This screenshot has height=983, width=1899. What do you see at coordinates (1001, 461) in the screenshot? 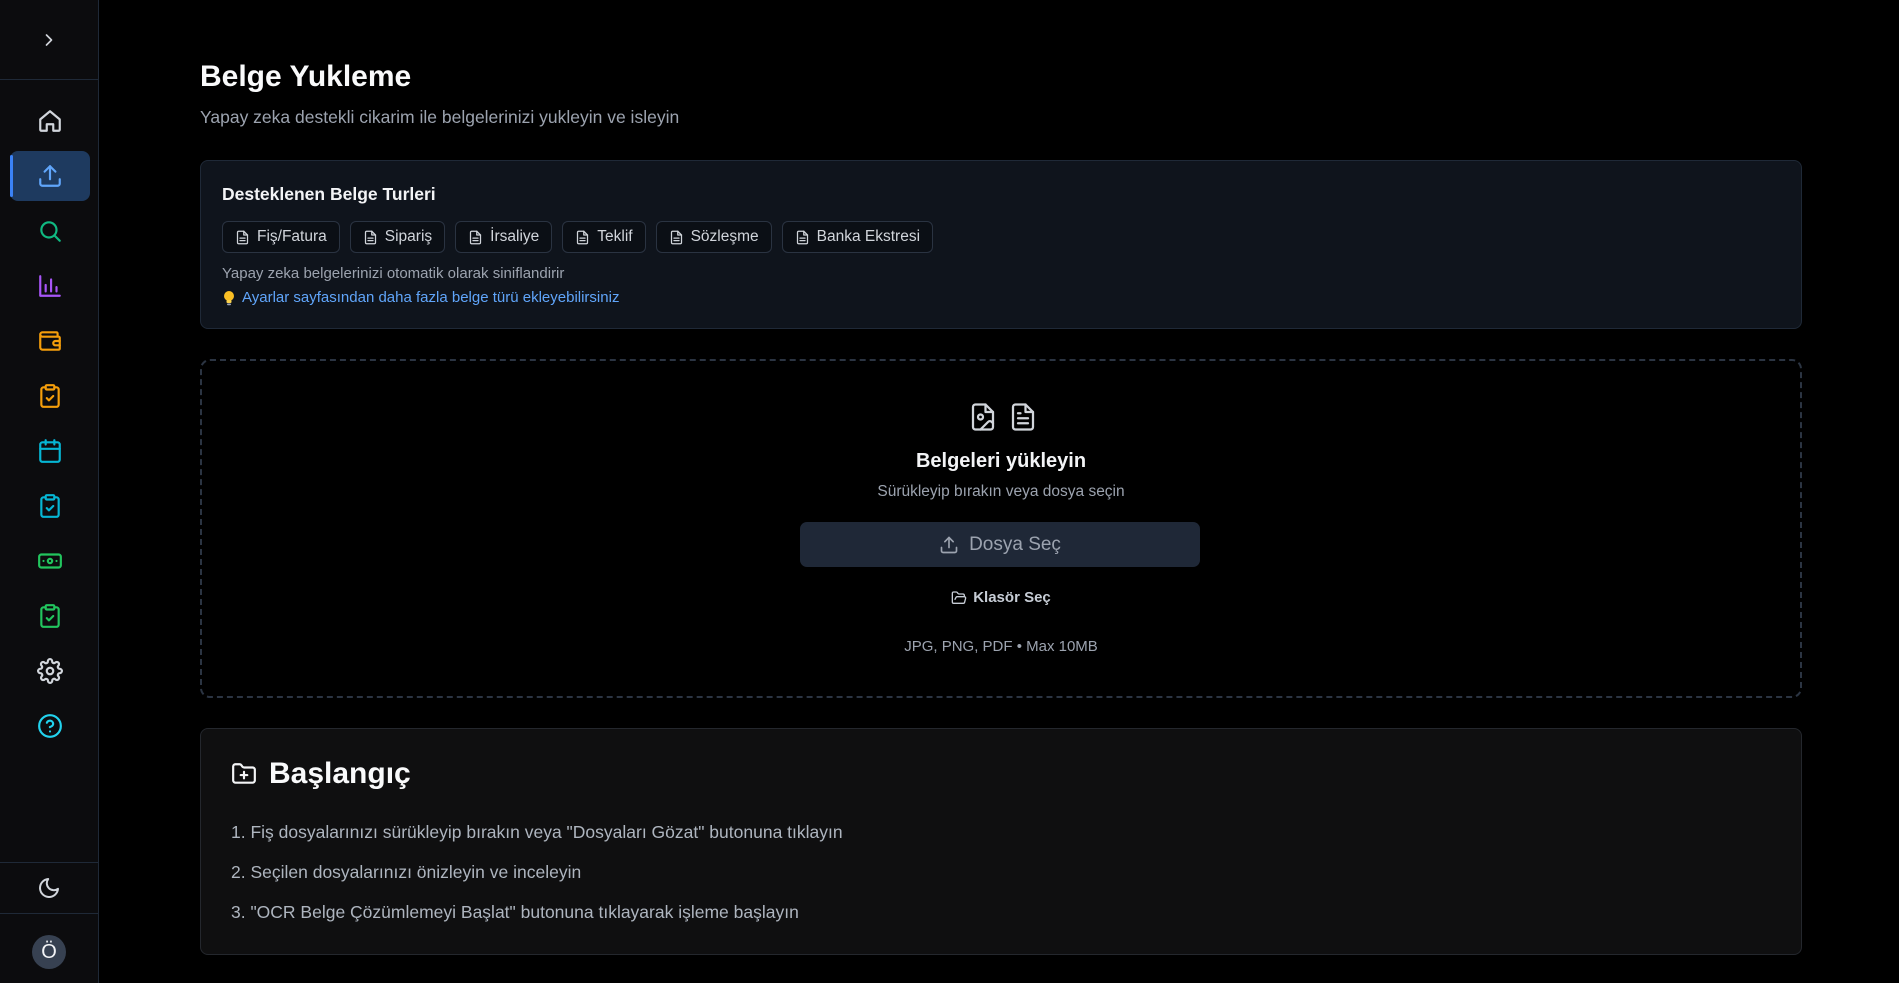
I see `dropzone-title: Belgeleri yükleyin` at bounding box center [1001, 461].